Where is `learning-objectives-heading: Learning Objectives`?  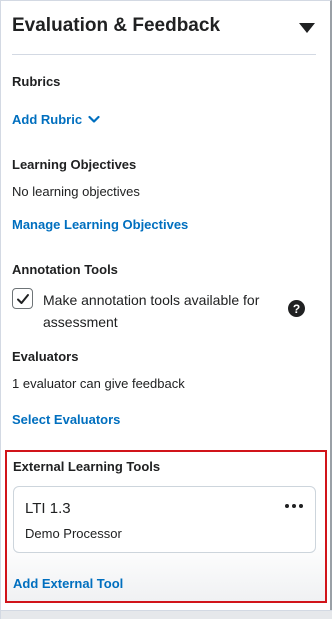
learning-objectives-heading: Learning Objectives is located at coordinates (74, 164).